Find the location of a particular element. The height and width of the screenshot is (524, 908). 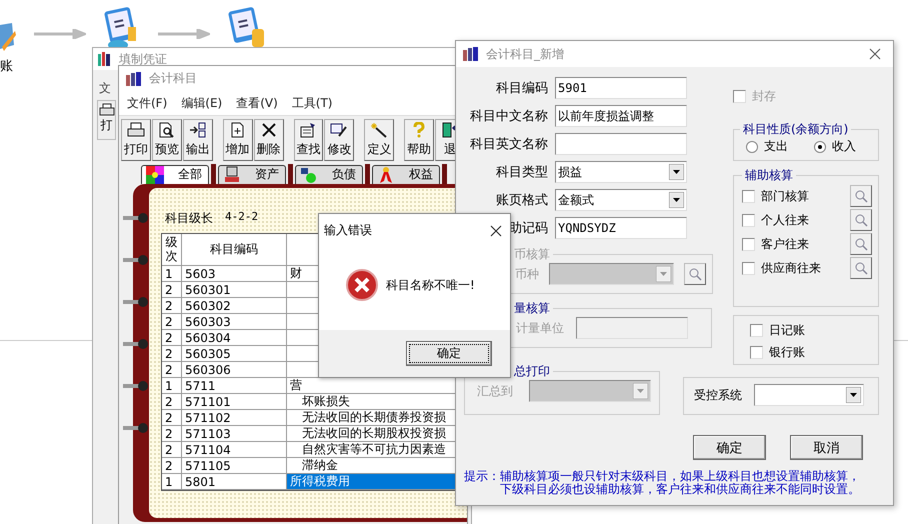

menu-item: 文件(F) is located at coordinates (147, 103).